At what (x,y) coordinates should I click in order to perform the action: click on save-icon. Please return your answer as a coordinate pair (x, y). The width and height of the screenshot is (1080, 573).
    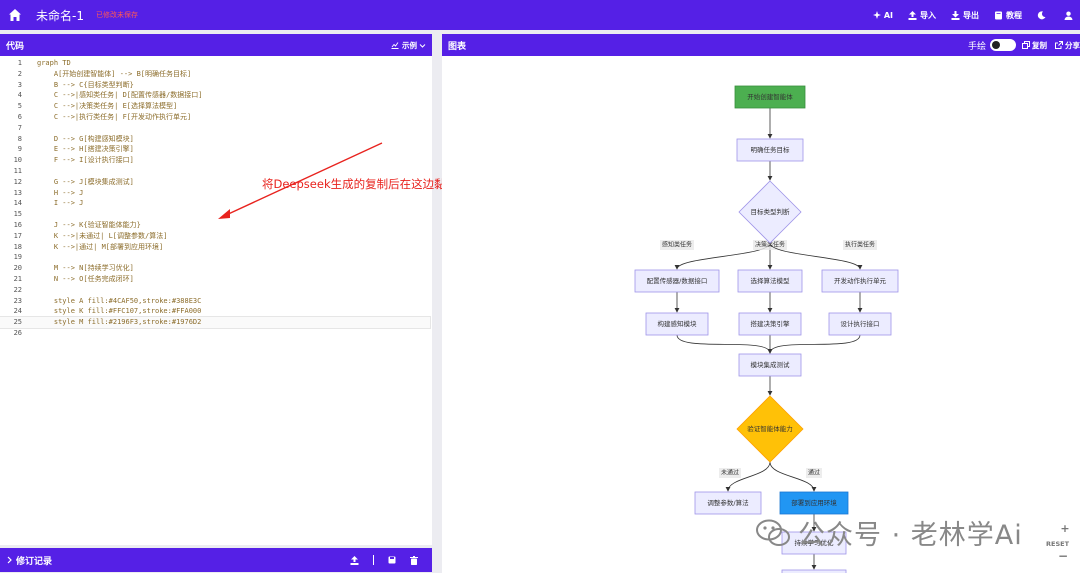
    Looking at the image, I should click on (392, 560).